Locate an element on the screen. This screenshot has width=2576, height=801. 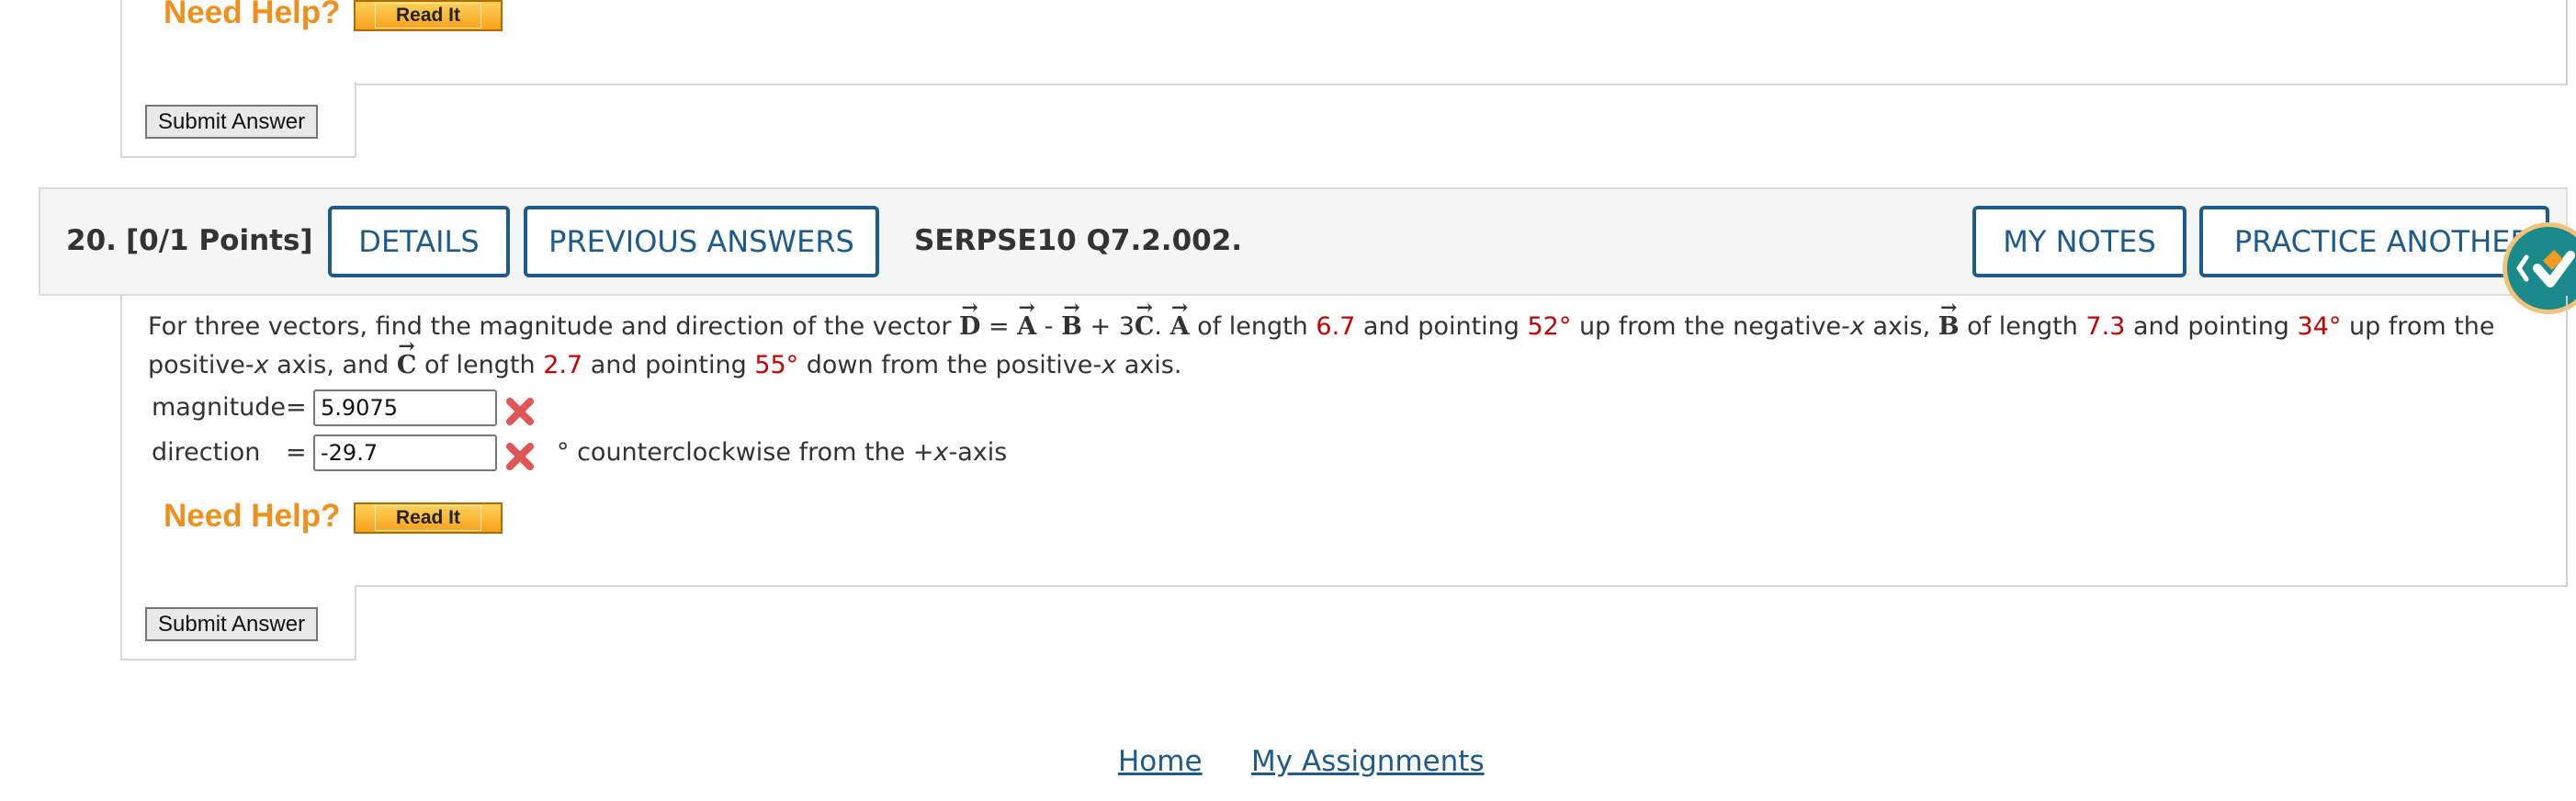
direction-input is located at coordinates (405, 452).